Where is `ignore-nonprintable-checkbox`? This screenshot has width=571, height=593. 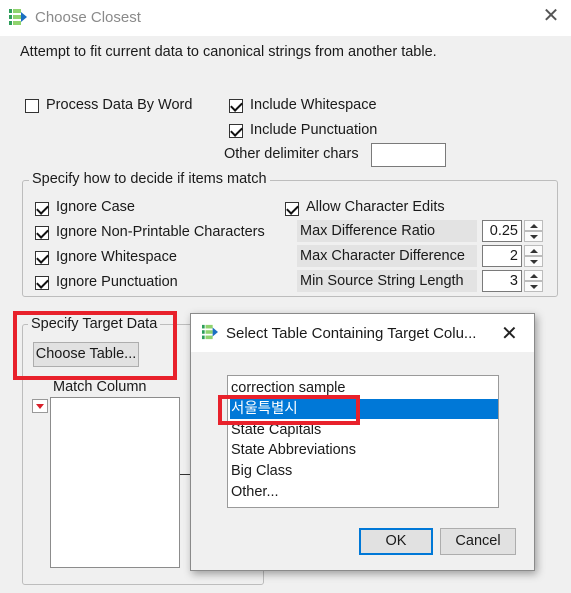
ignore-nonprintable-checkbox is located at coordinates (42, 233).